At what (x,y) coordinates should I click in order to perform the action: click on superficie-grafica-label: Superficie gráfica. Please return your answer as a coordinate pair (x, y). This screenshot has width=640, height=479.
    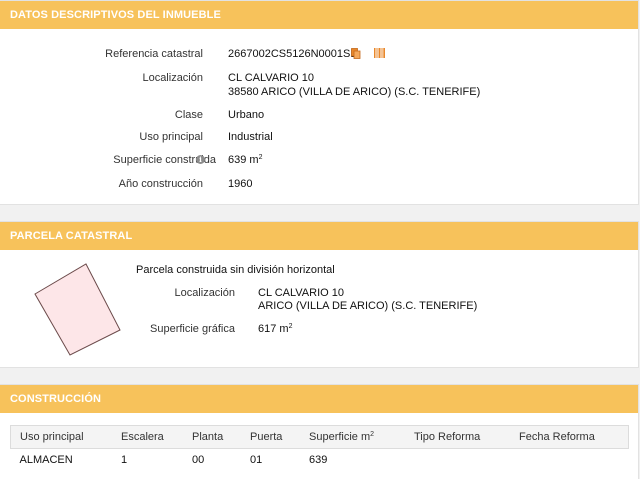
    Looking at the image, I should click on (192, 329).